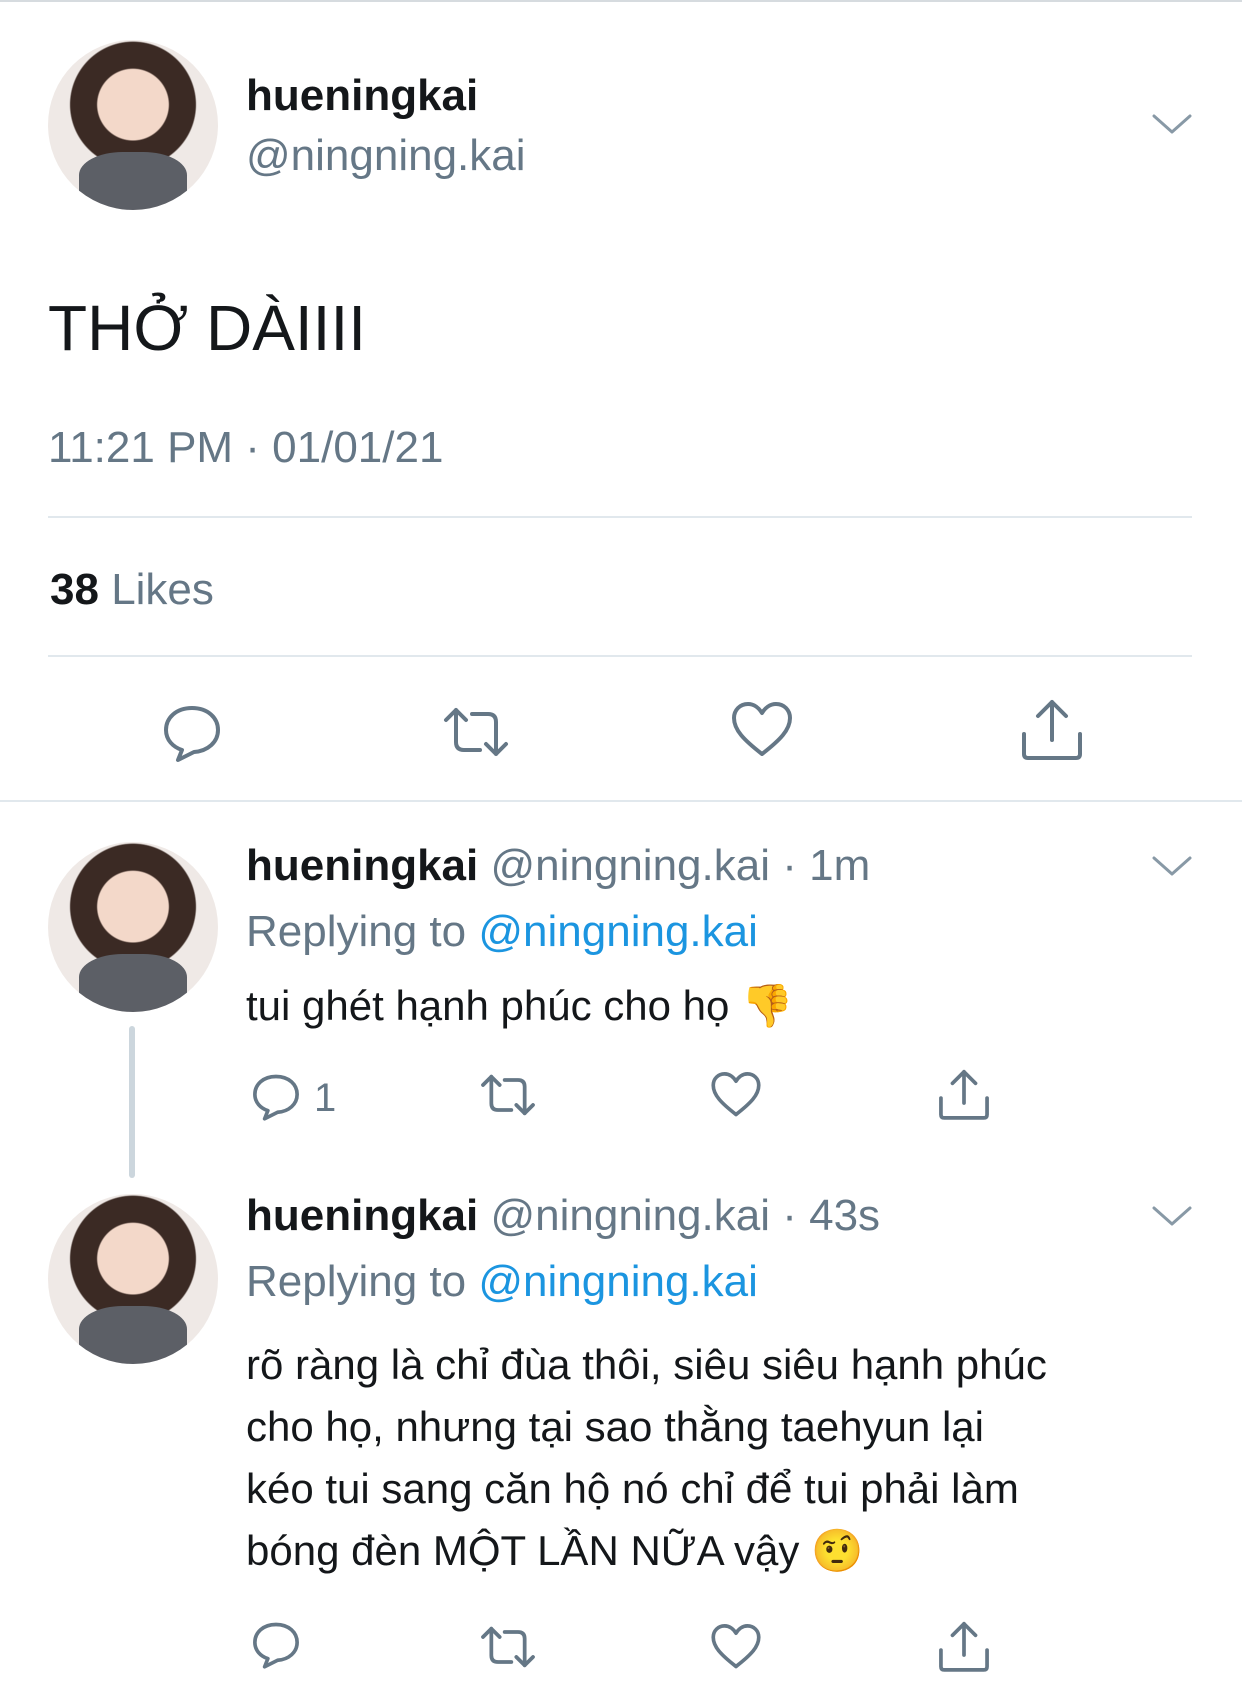  What do you see at coordinates (325, 1098) in the screenshot?
I see `reply-count: 1` at bounding box center [325, 1098].